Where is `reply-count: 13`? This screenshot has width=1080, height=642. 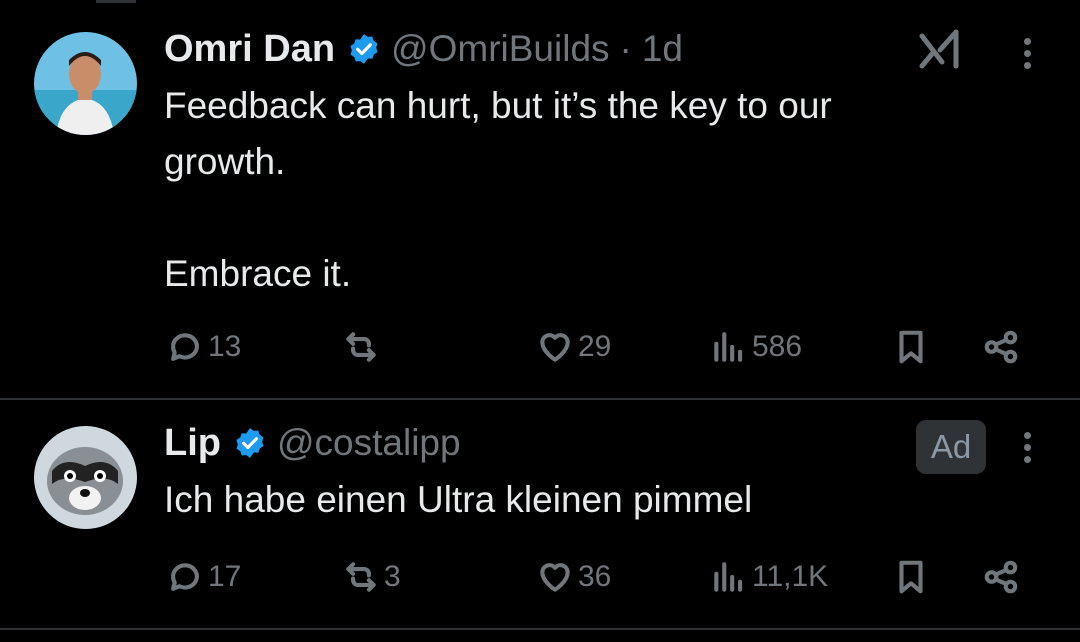
reply-count: 13 is located at coordinates (225, 346).